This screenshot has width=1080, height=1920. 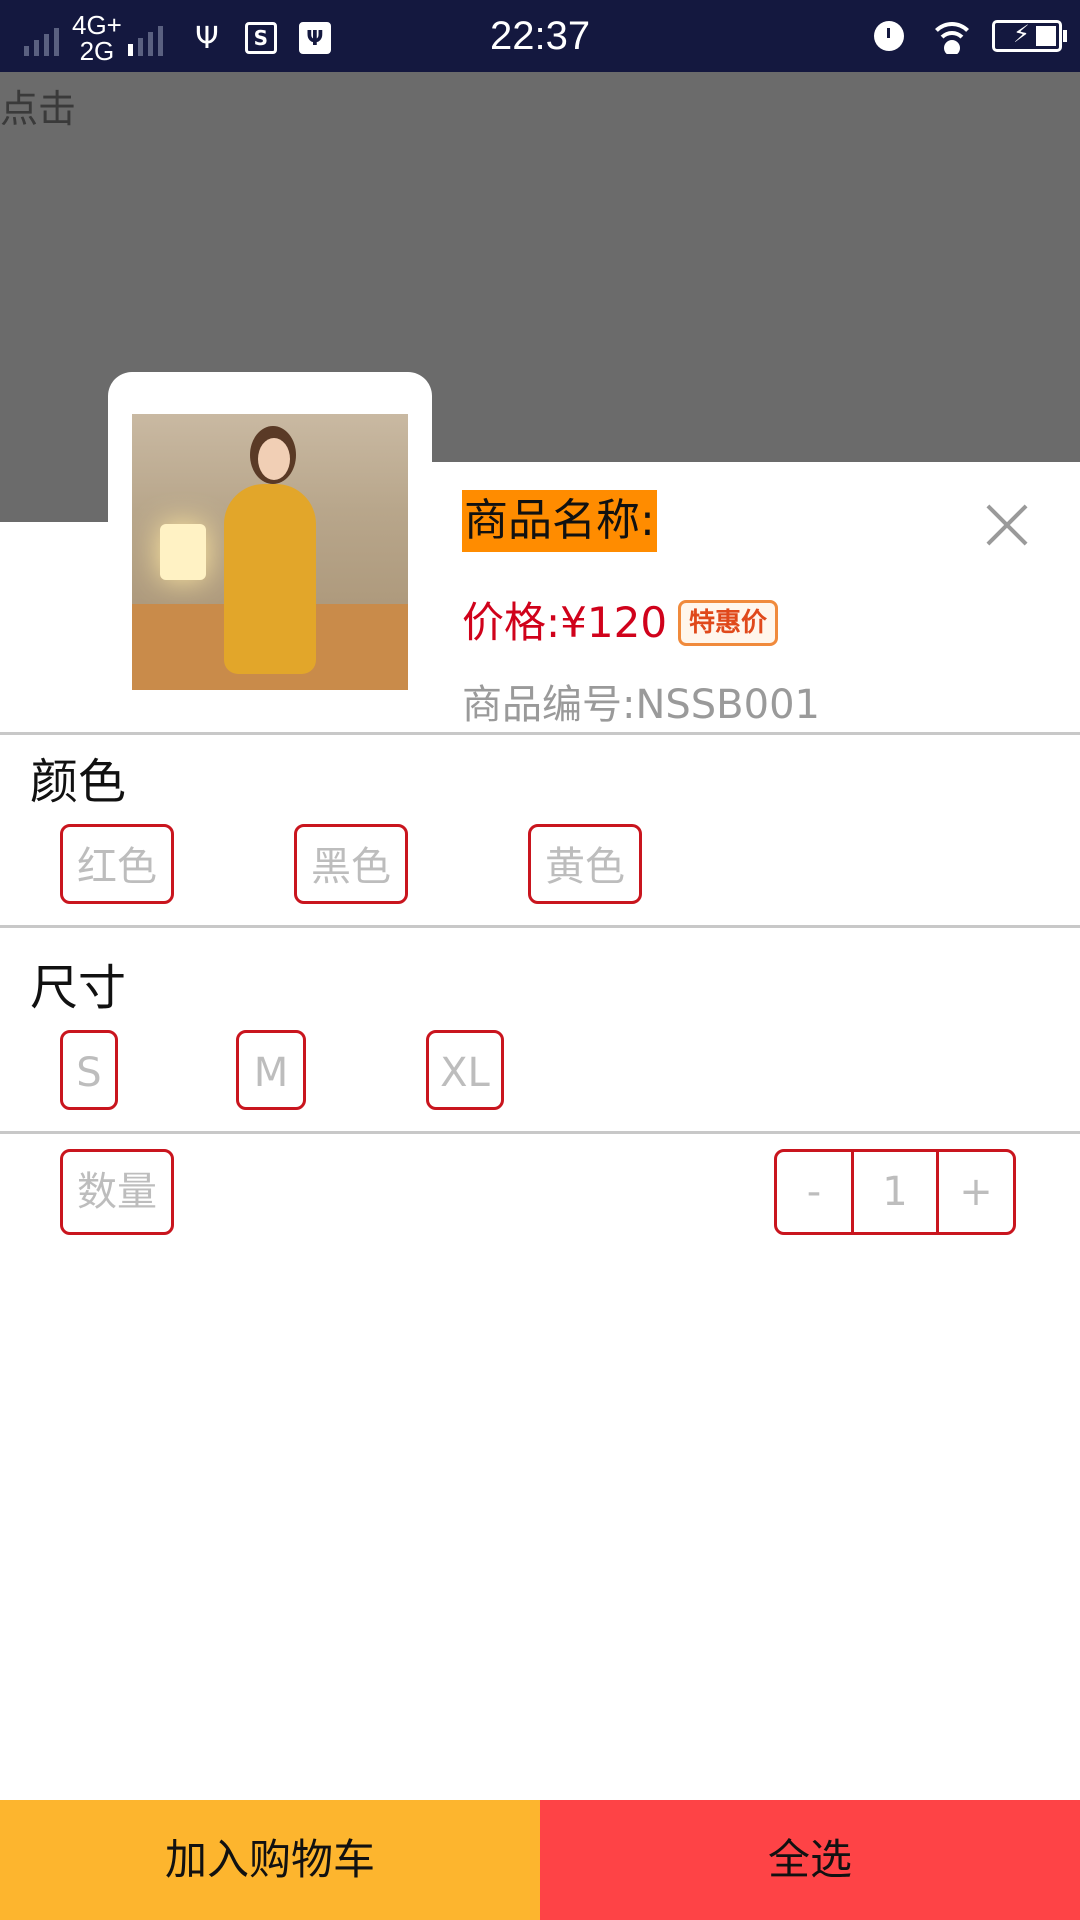 I want to click on quantity-plus-button: +, so click(x=976, y=1192).